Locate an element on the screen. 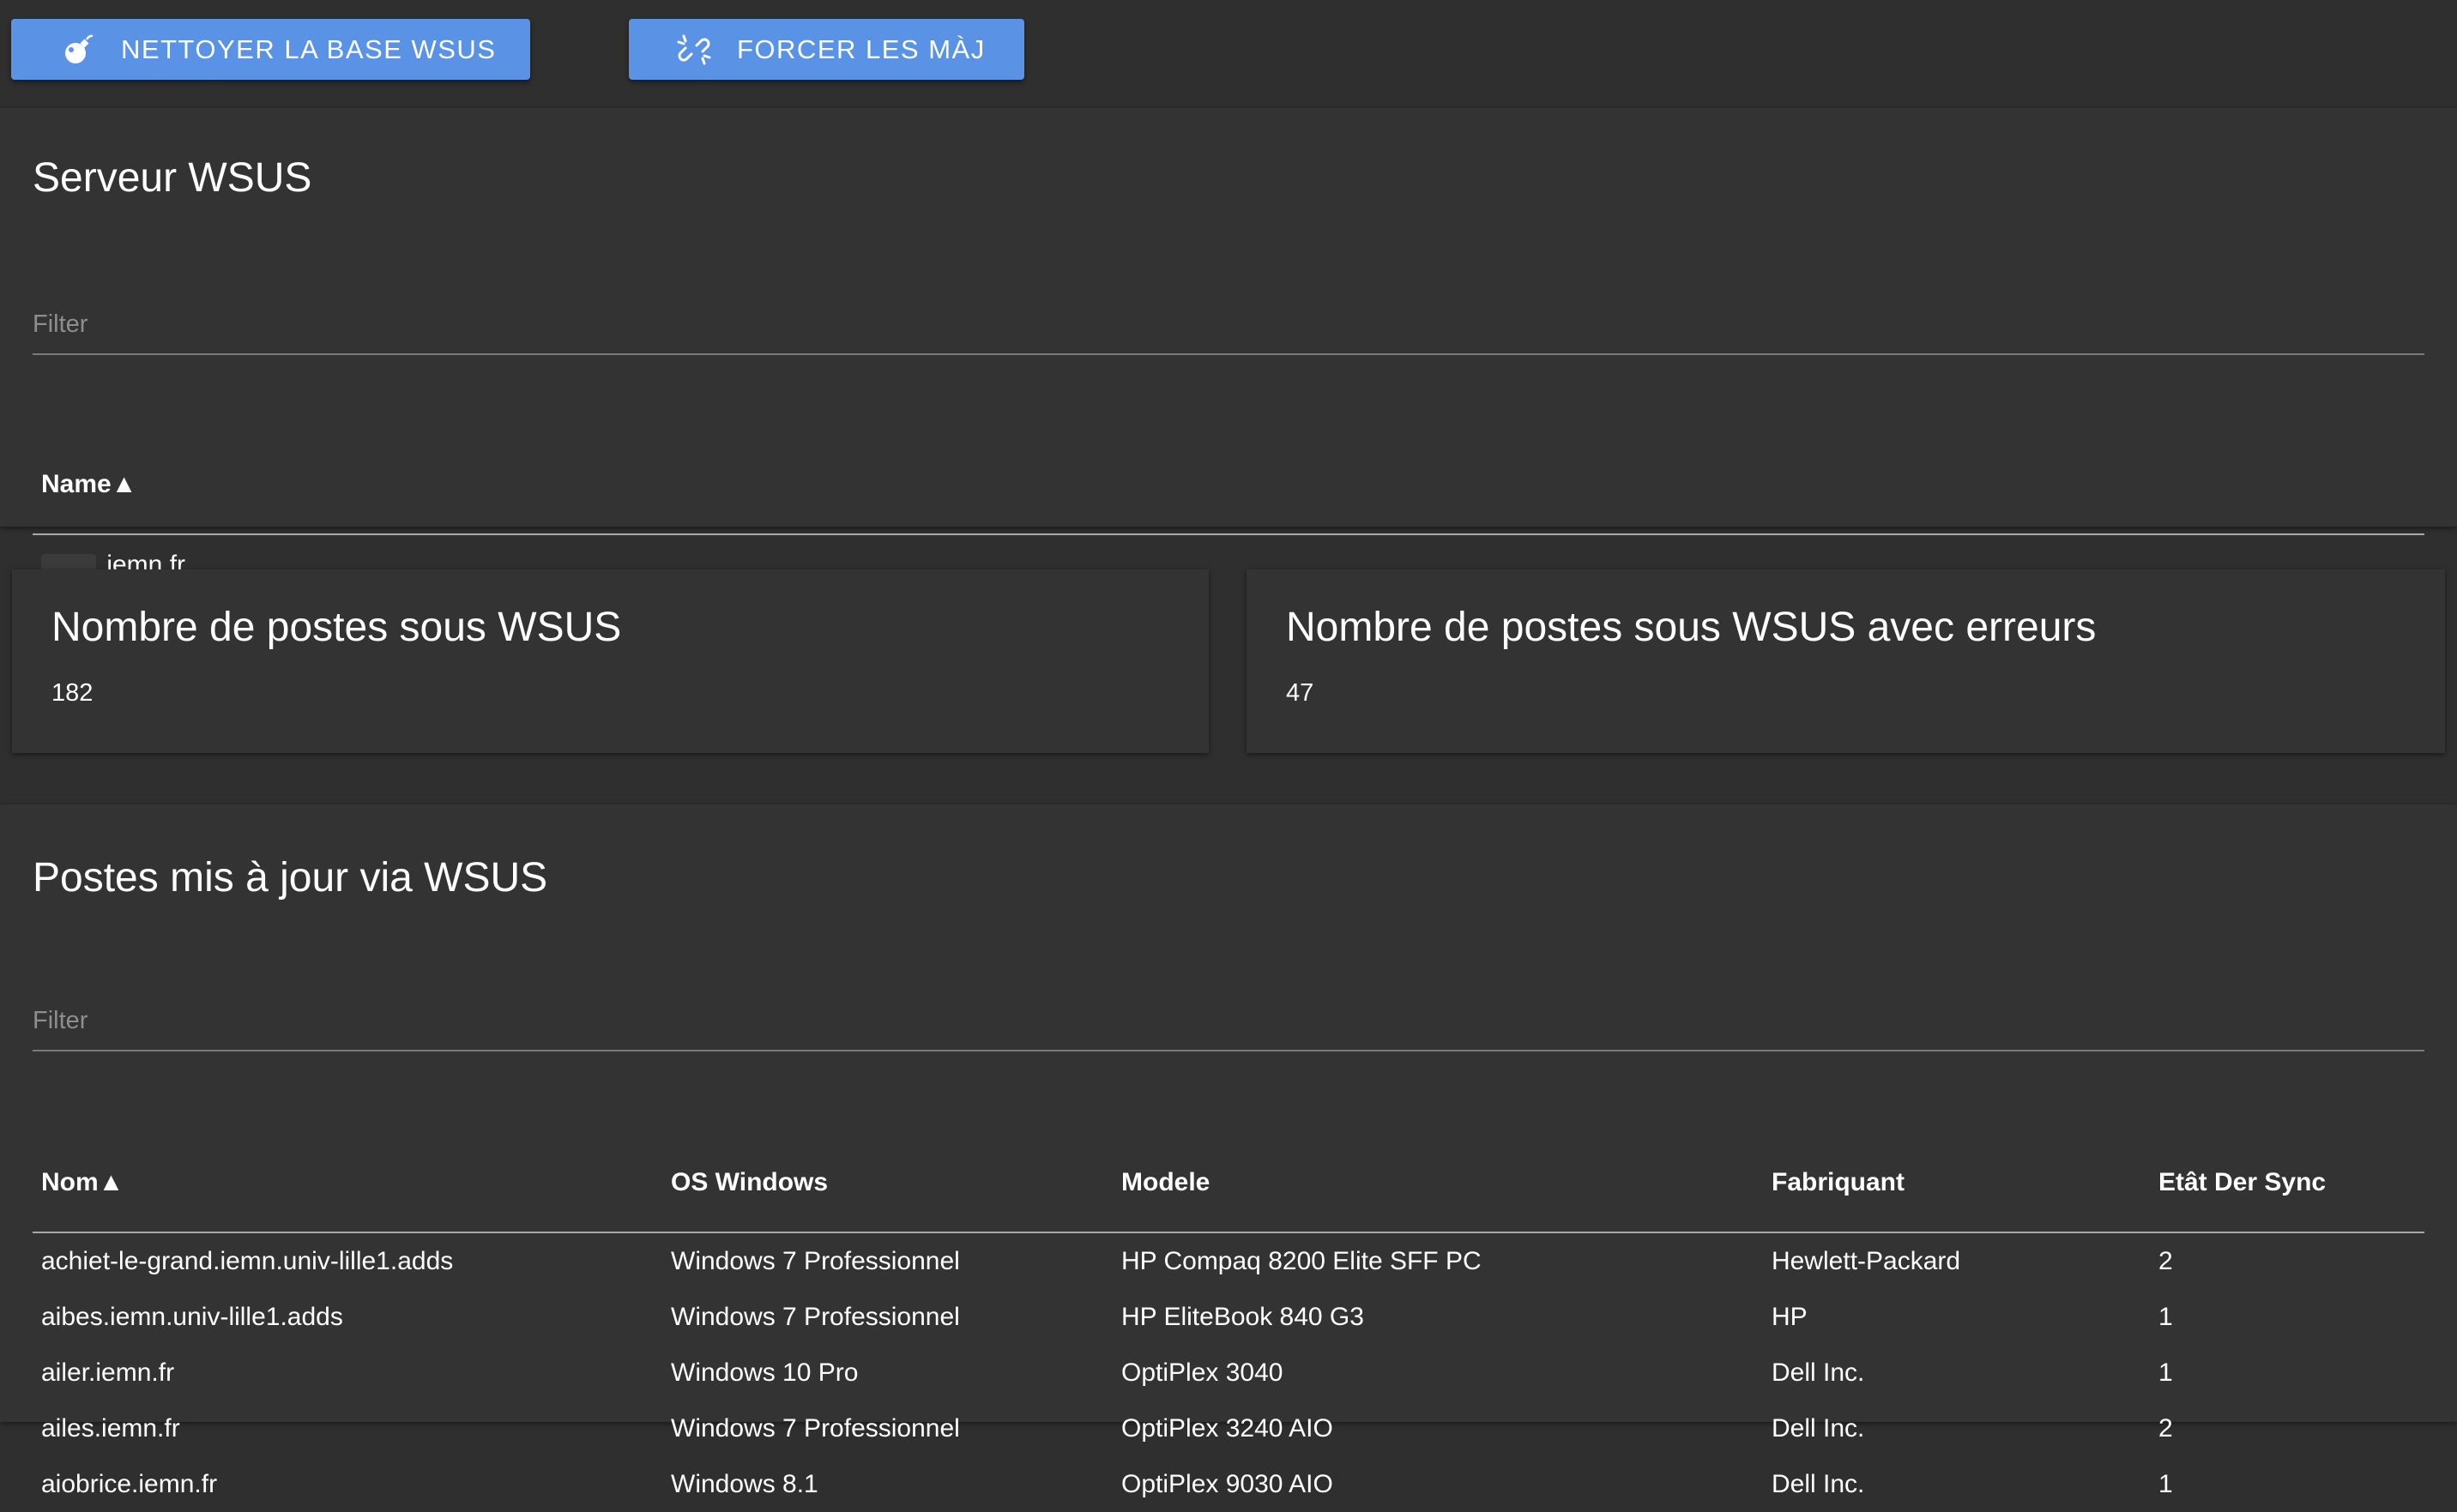 The height and width of the screenshot is (1512, 2457). column-header-name: Name▲ is located at coordinates (88, 484).